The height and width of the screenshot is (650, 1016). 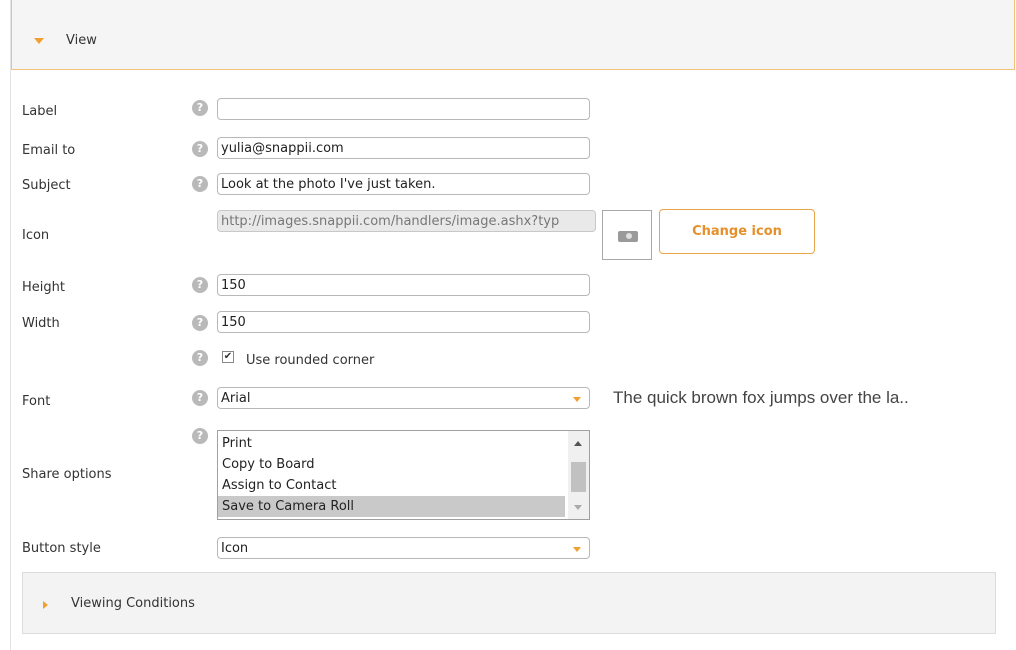 What do you see at coordinates (236, 398) in the screenshot?
I see `font-select-value: Arial` at bounding box center [236, 398].